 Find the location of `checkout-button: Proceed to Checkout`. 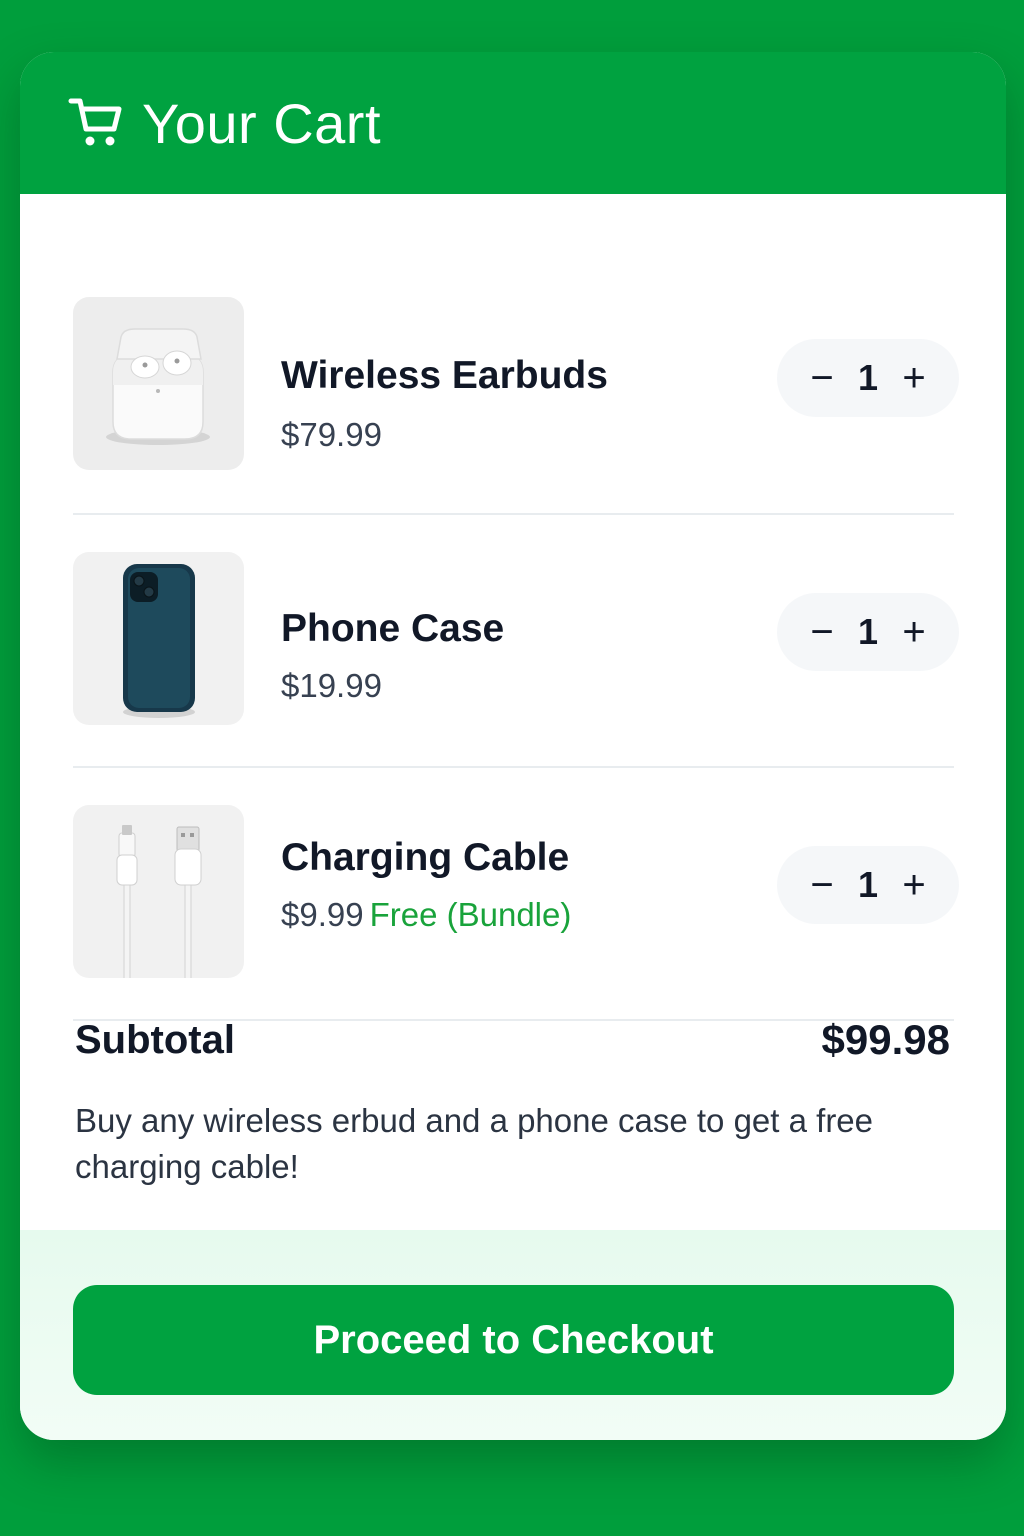

checkout-button: Proceed to Checkout is located at coordinates (513, 1340).